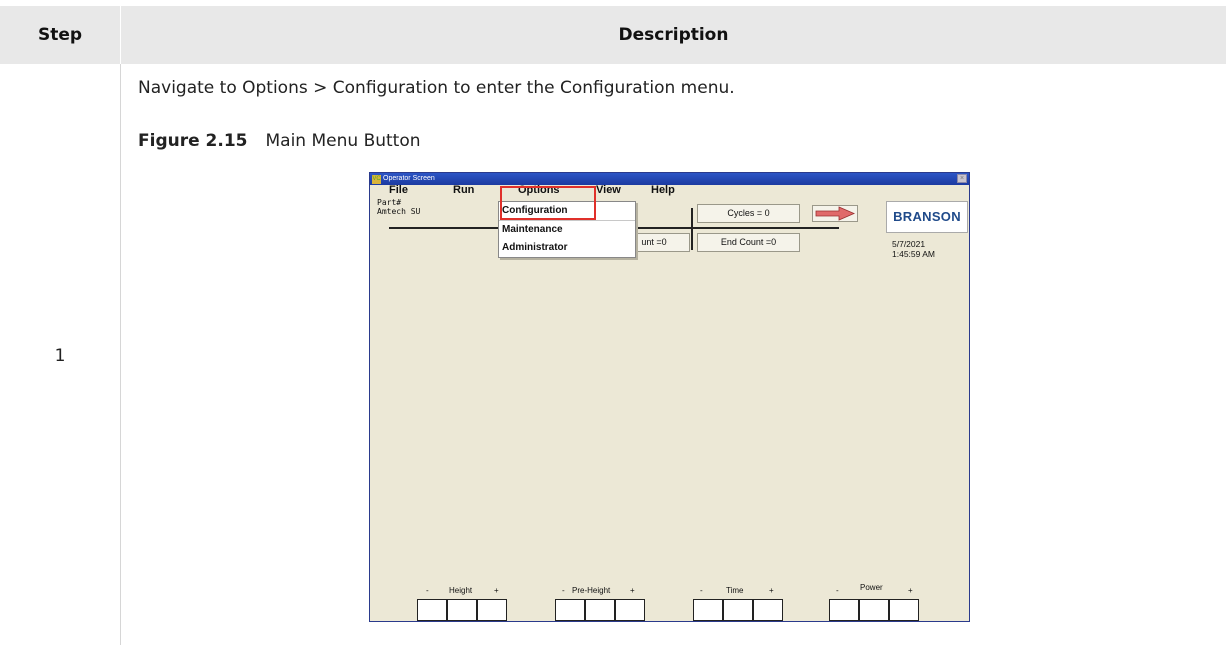 Image resolution: width=1226 pixels, height=645 pixels. Describe the element at coordinates (914, 254) in the screenshot. I see `time-text: 1:45:59 AM` at that location.